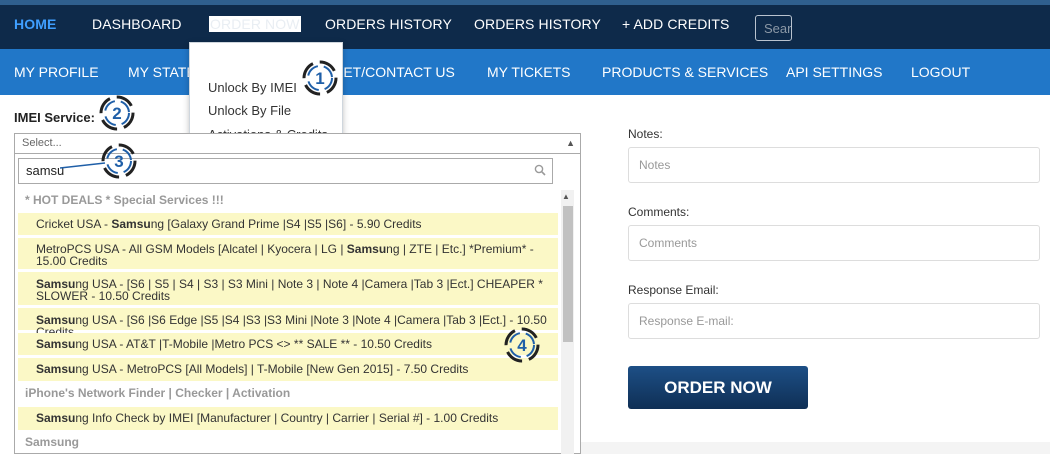 This screenshot has width=1050, height=454. Describe the element at coordinates (252, 87) in the screenshot. I see `menu-item-unlock-by-imei: Unlock By IMEI` at that location.